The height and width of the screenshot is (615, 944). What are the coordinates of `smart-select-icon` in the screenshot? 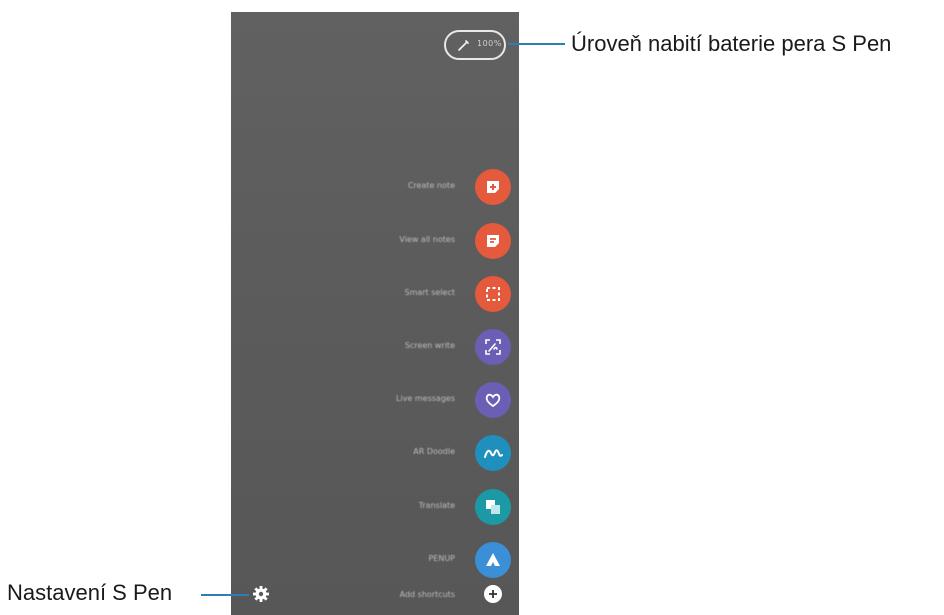 It's located at (493, 294).